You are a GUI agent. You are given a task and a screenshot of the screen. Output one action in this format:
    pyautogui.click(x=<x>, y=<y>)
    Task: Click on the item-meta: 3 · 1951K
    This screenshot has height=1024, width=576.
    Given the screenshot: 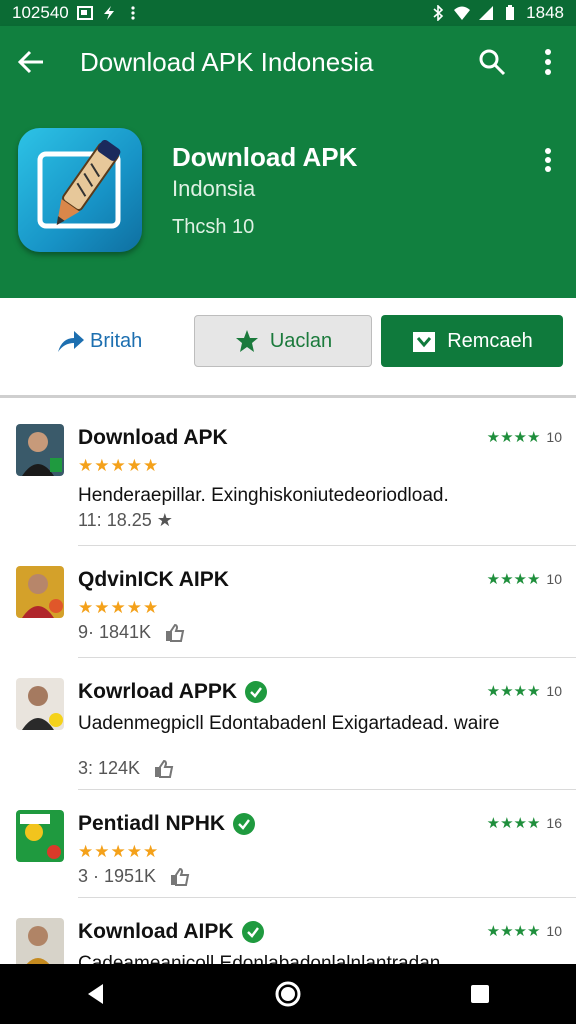 What is the action you would take?
    pyautogui.click(x=134, y=876)
    